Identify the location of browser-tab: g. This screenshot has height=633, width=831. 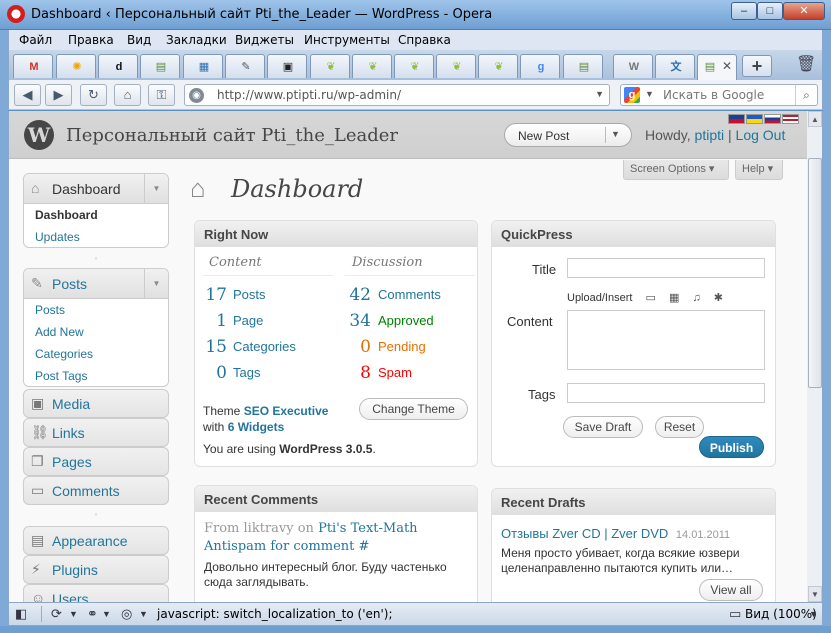
(540, 66).